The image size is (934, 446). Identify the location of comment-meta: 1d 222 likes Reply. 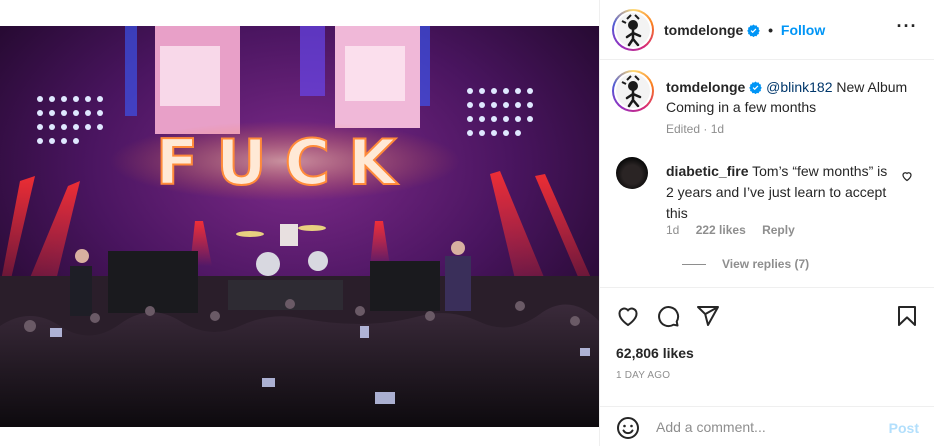
(737, 230).